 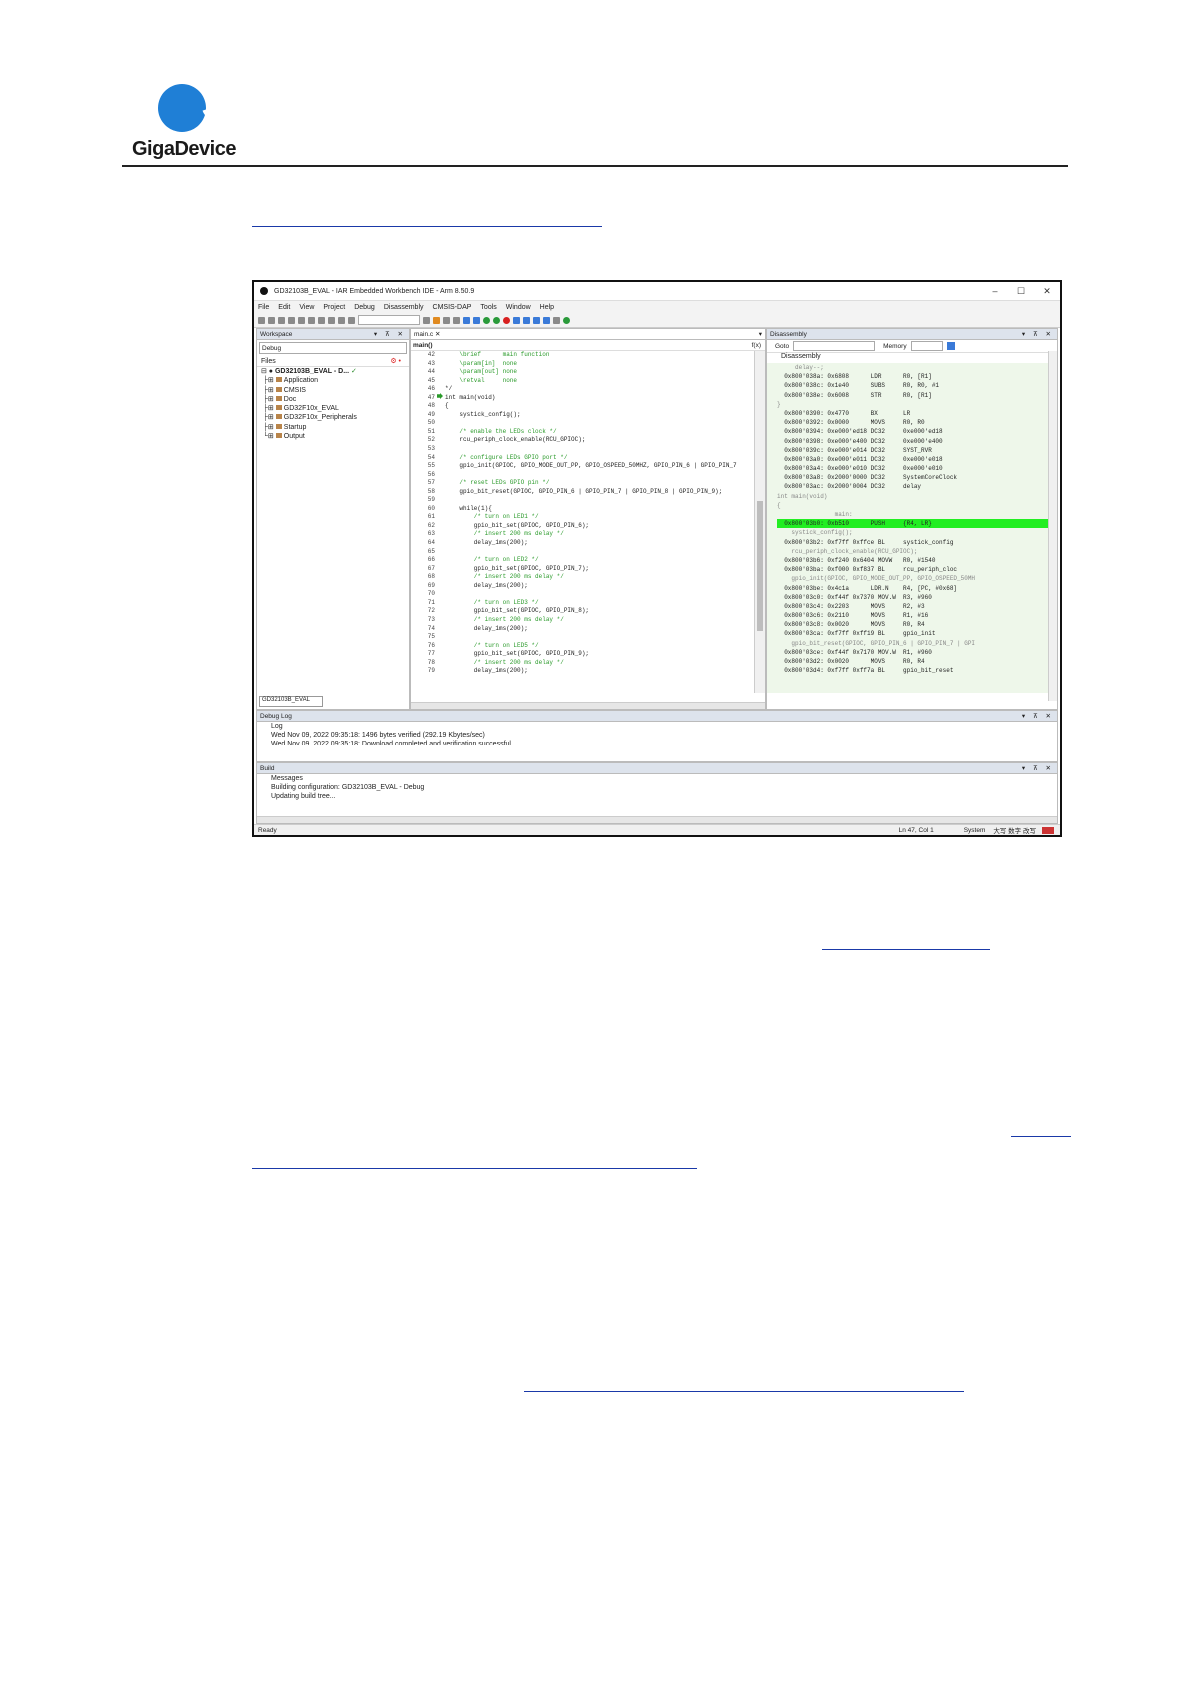 I want to click on run-to-cursor-icon, so click(x=546, y=320).